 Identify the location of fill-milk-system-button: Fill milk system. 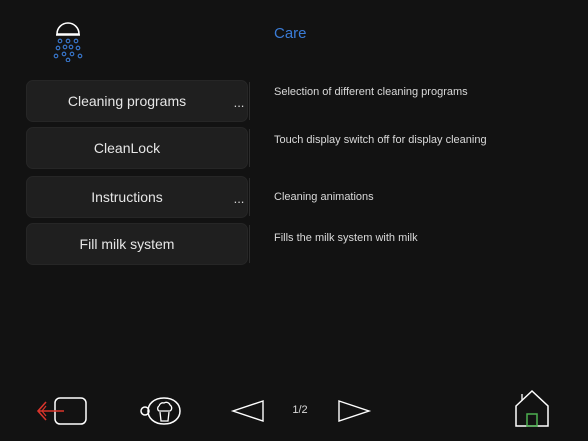
(138, 244).